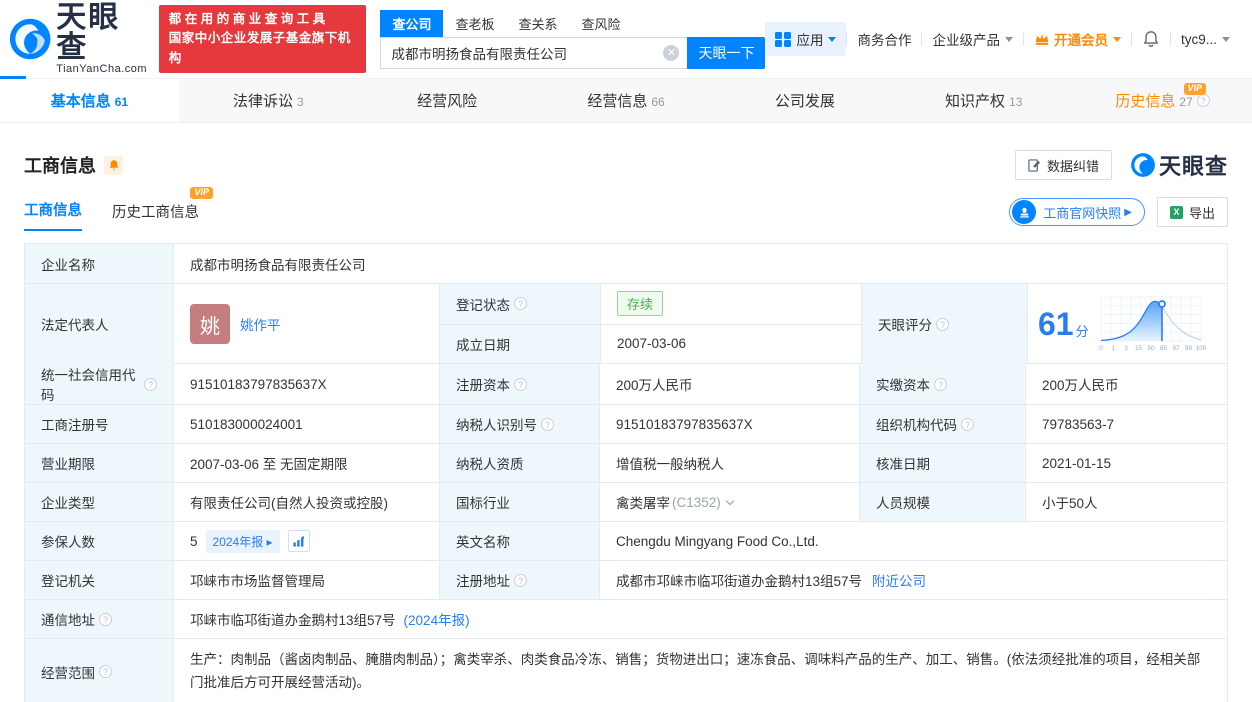  Describe the element at coordinates (300, 101) in the screenshot. I see `tab-count: 3` at that location.